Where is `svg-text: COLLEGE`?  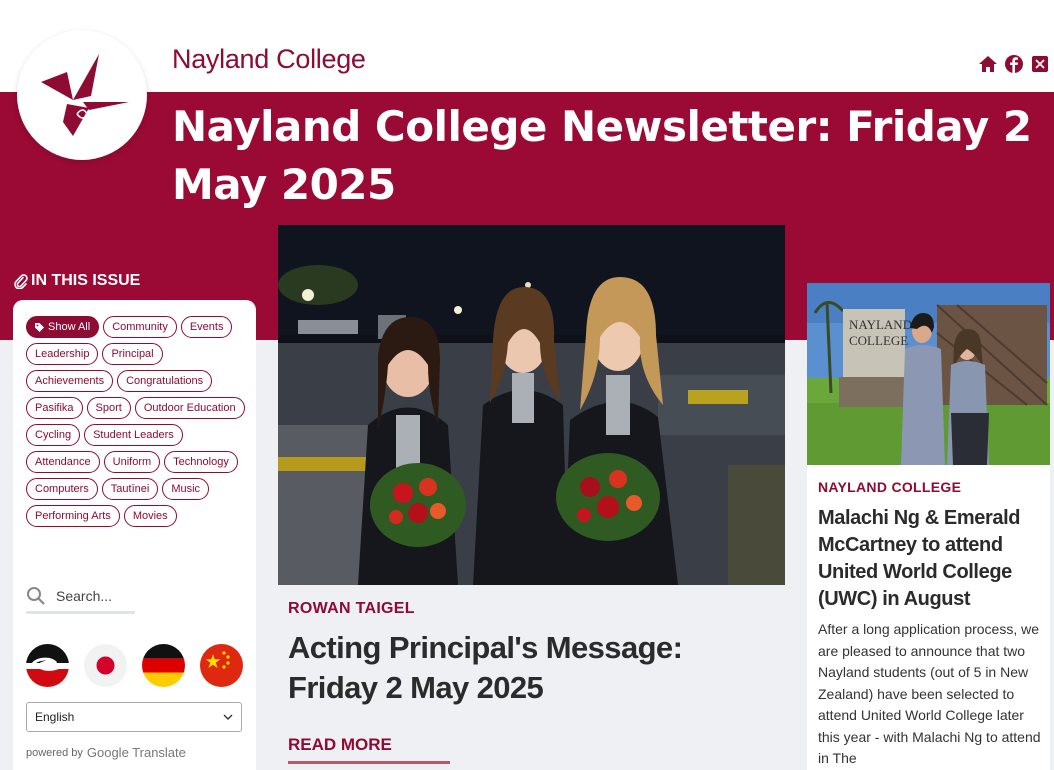
svg-text: COLLEGE is located at coordinates (878, 340).